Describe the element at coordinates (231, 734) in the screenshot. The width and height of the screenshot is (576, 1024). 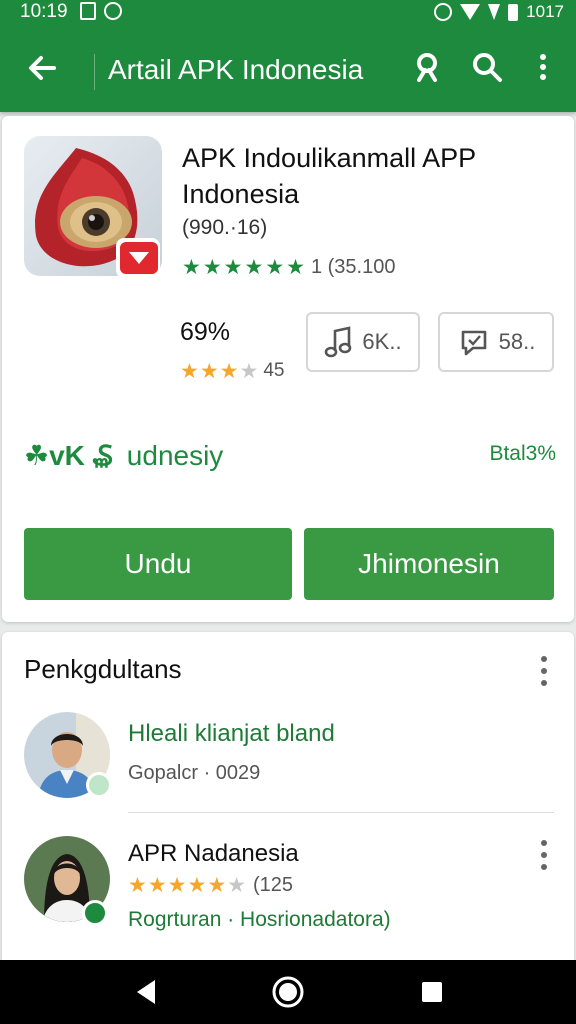
I see `reviewer-name: Hleali klianjat bland` at that location.